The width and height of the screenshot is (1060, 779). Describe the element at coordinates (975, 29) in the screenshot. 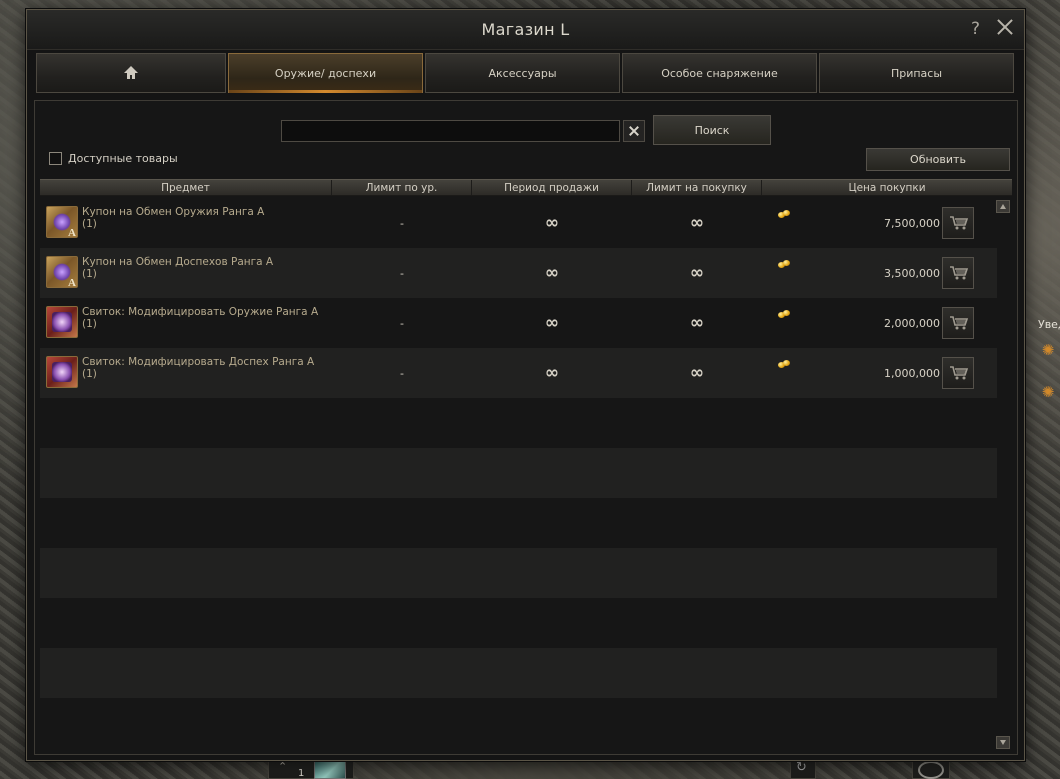

I see `help-button: ?` at that location.